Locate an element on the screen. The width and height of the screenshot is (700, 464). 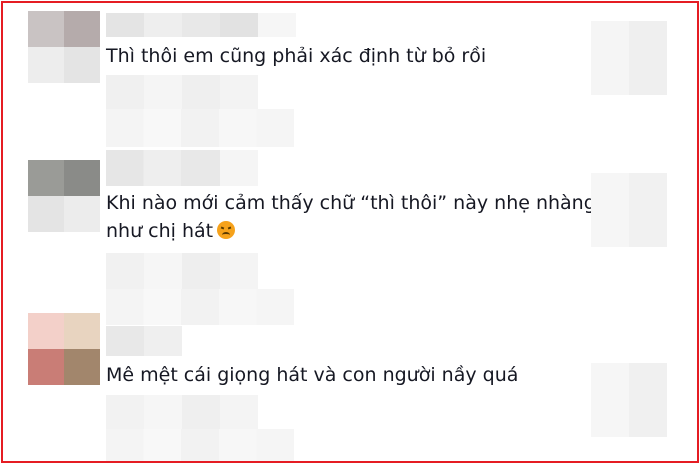
comment-text: như chị hát is located at coordinates (171, 231).